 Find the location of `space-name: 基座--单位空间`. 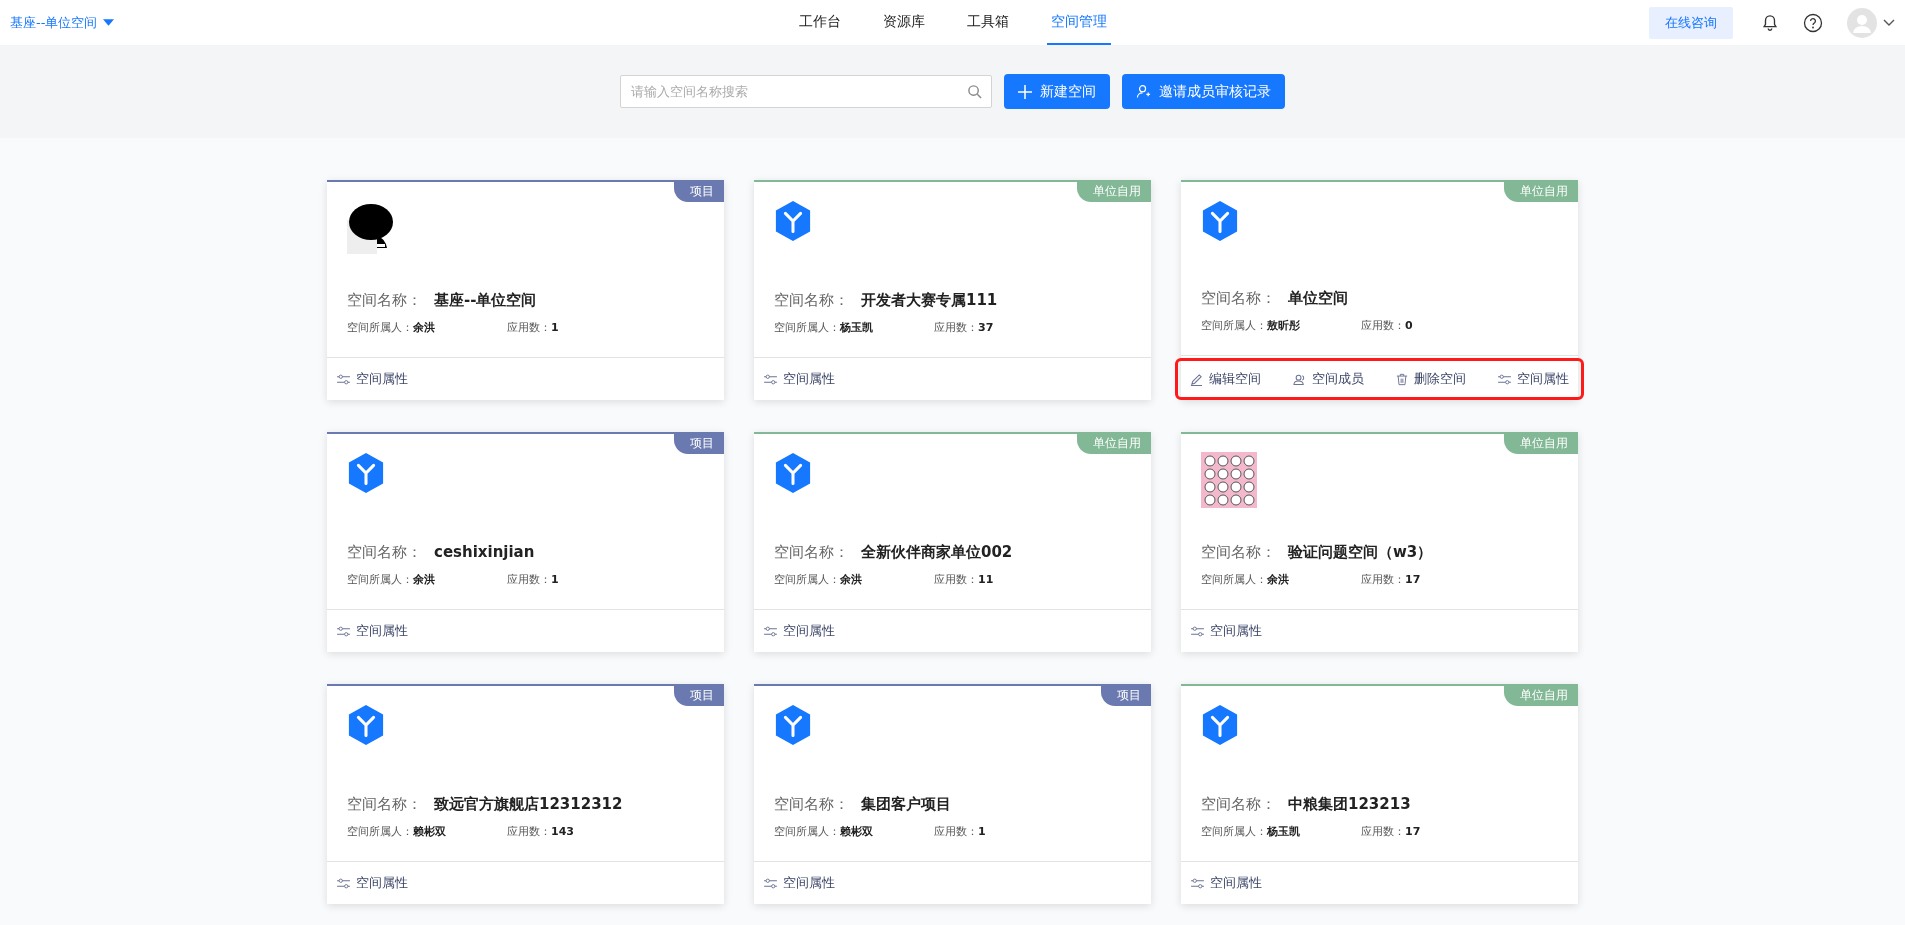

space-name: 基座--单位空间 is located at coordinates (485, 300).